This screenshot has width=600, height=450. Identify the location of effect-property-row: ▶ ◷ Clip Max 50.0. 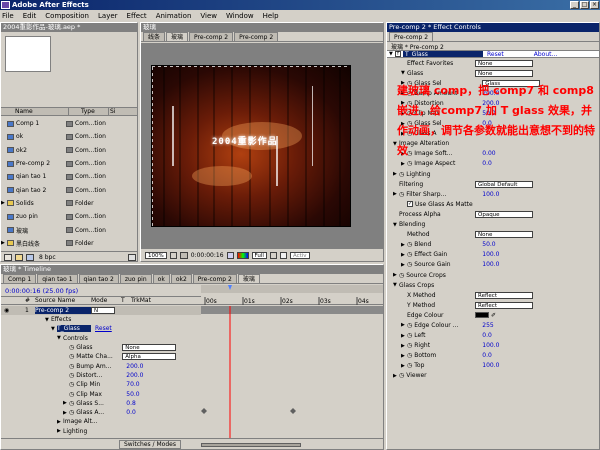
(493, 113).